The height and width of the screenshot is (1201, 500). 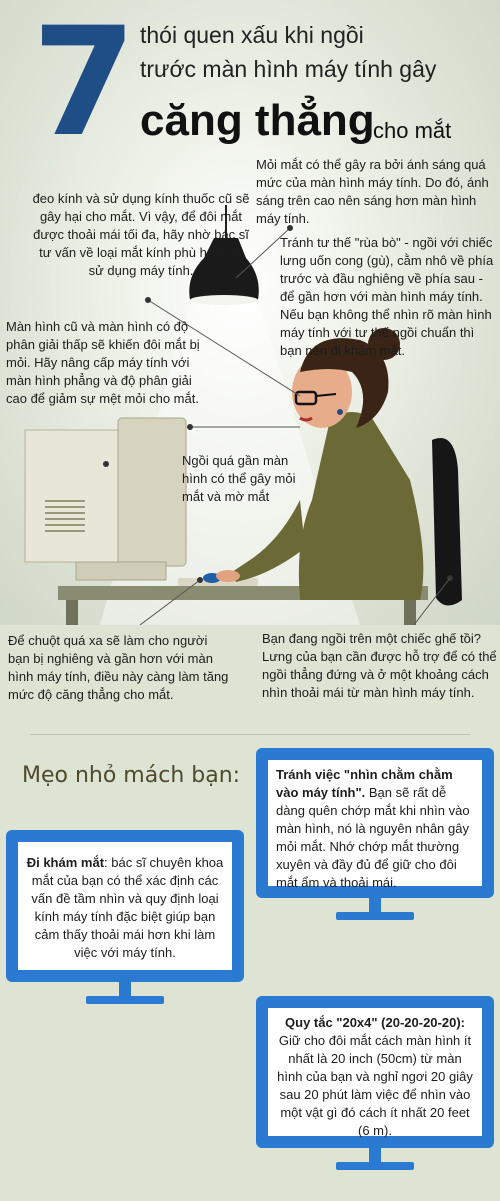 What do you see at coordinates (375, 916) in the screenshot?
I see `tip-monitor-1-base` at bounding box center [375, 916].